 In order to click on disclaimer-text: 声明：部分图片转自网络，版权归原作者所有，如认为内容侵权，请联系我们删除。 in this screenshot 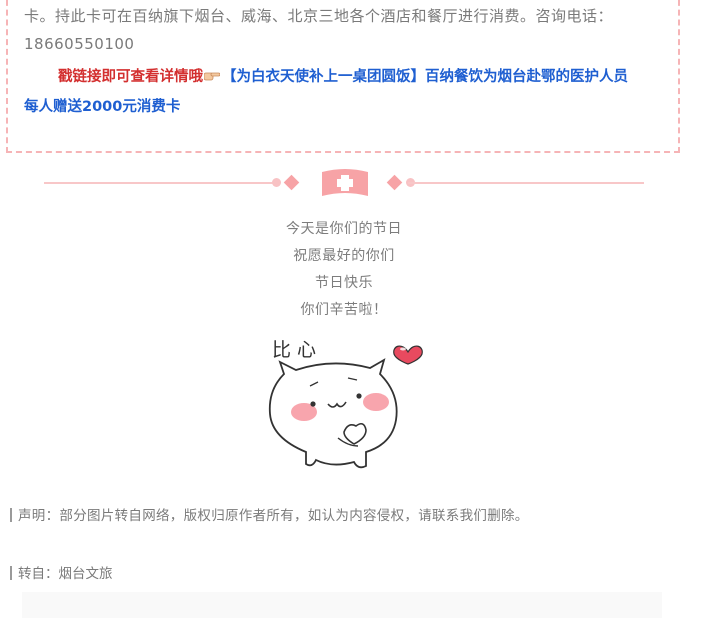, I will do `click(273, 516)`.